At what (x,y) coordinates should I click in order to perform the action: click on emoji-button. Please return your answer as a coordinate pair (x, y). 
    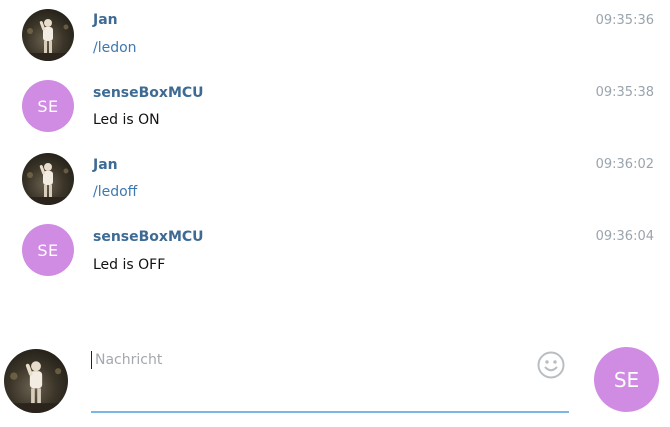
    Looking at the image, I should click on (551, 365).